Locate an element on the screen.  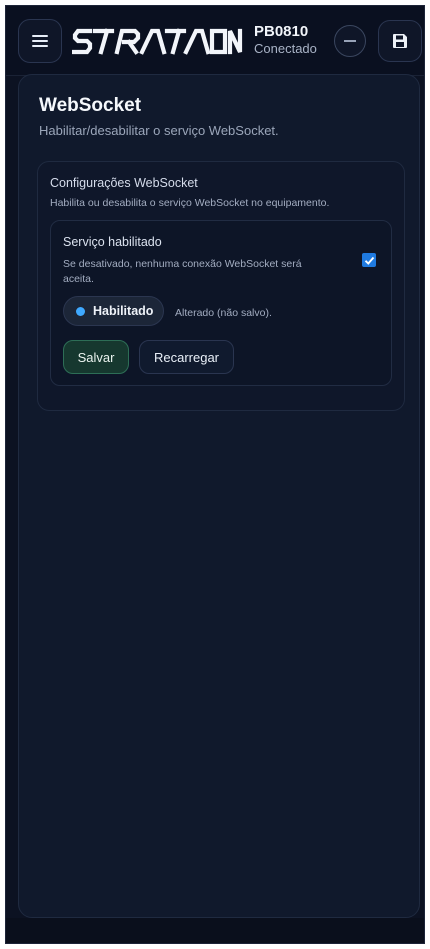
status-dot-icon is located at coordinates (80, 311).